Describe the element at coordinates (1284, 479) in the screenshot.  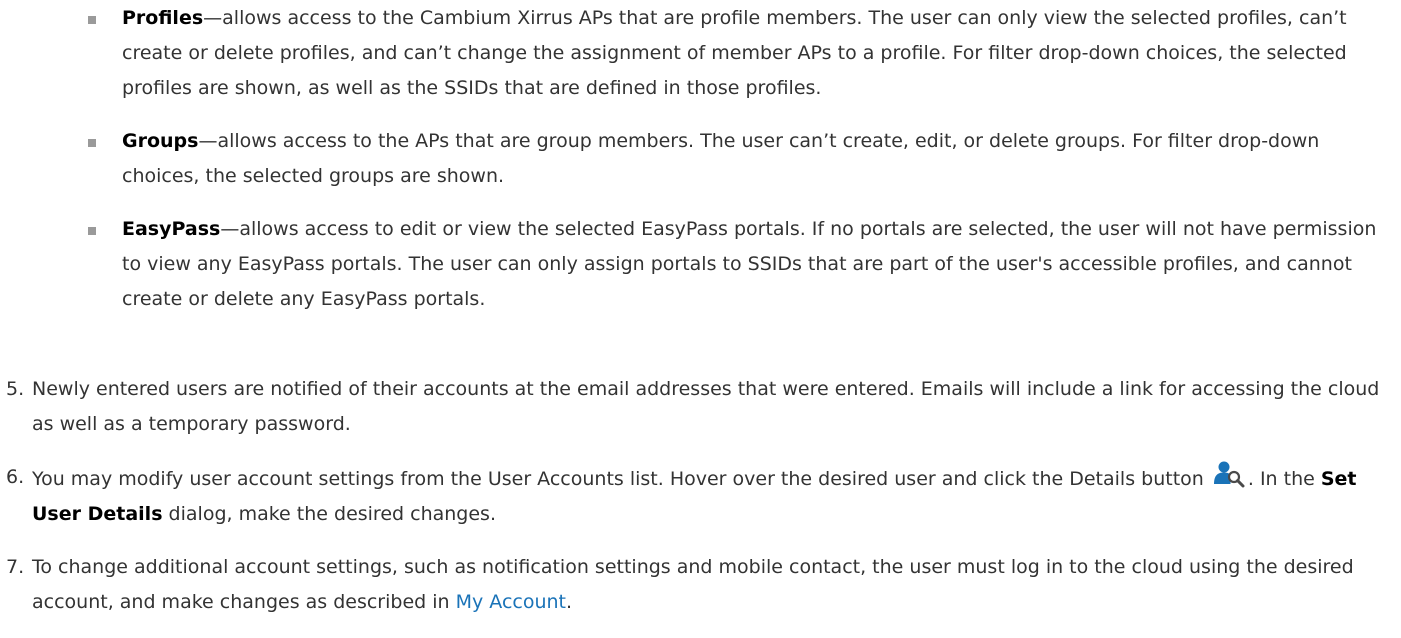
I see `step-text-b: . In the` at that location.